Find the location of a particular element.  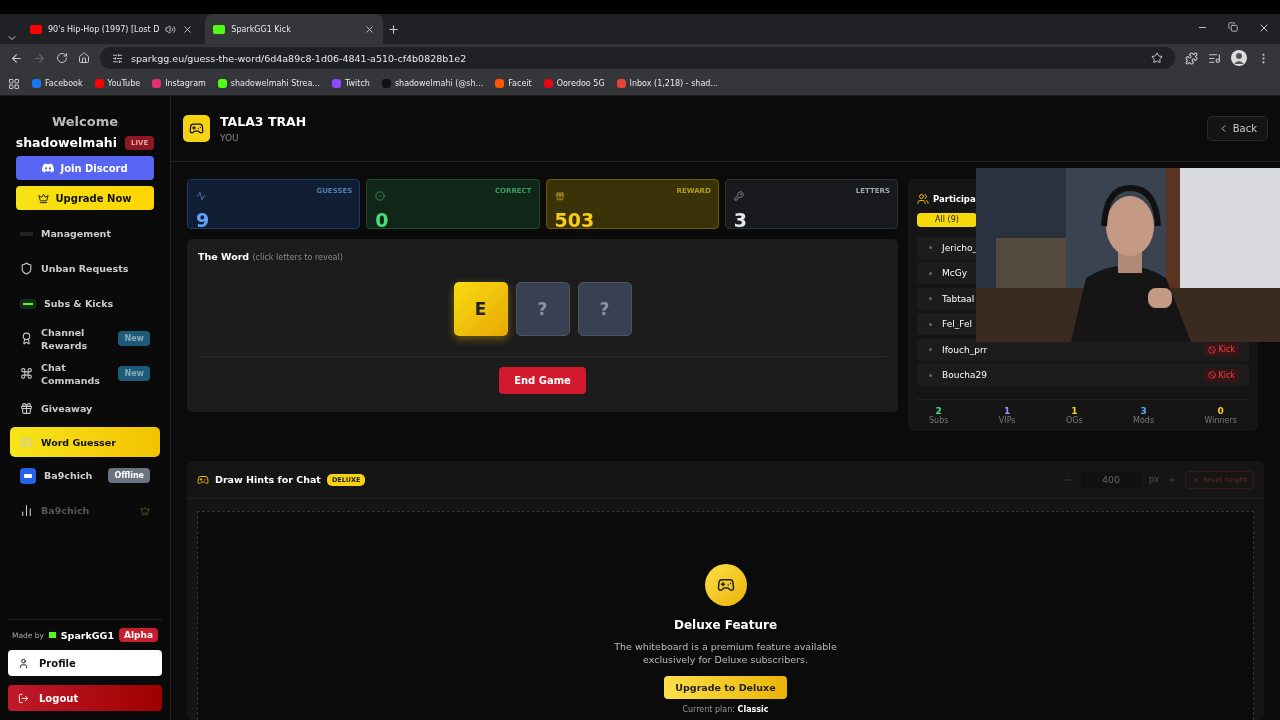

letter-tile: E is located at coordinates (480, 309).